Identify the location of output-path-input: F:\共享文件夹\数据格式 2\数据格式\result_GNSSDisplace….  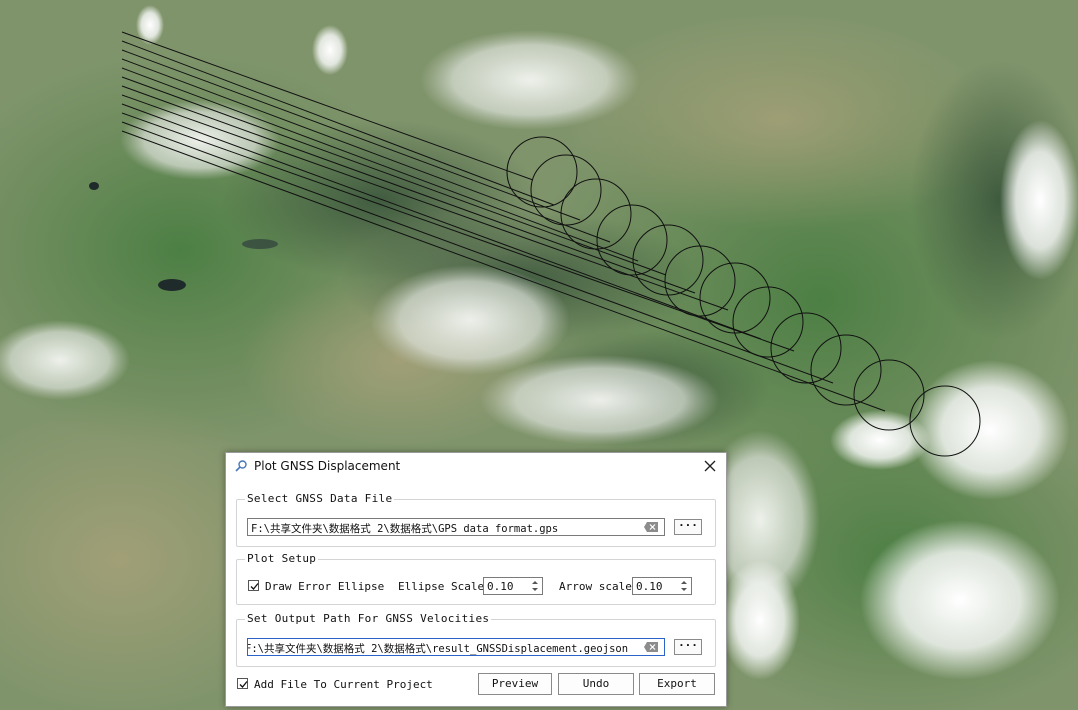
(456, 647).